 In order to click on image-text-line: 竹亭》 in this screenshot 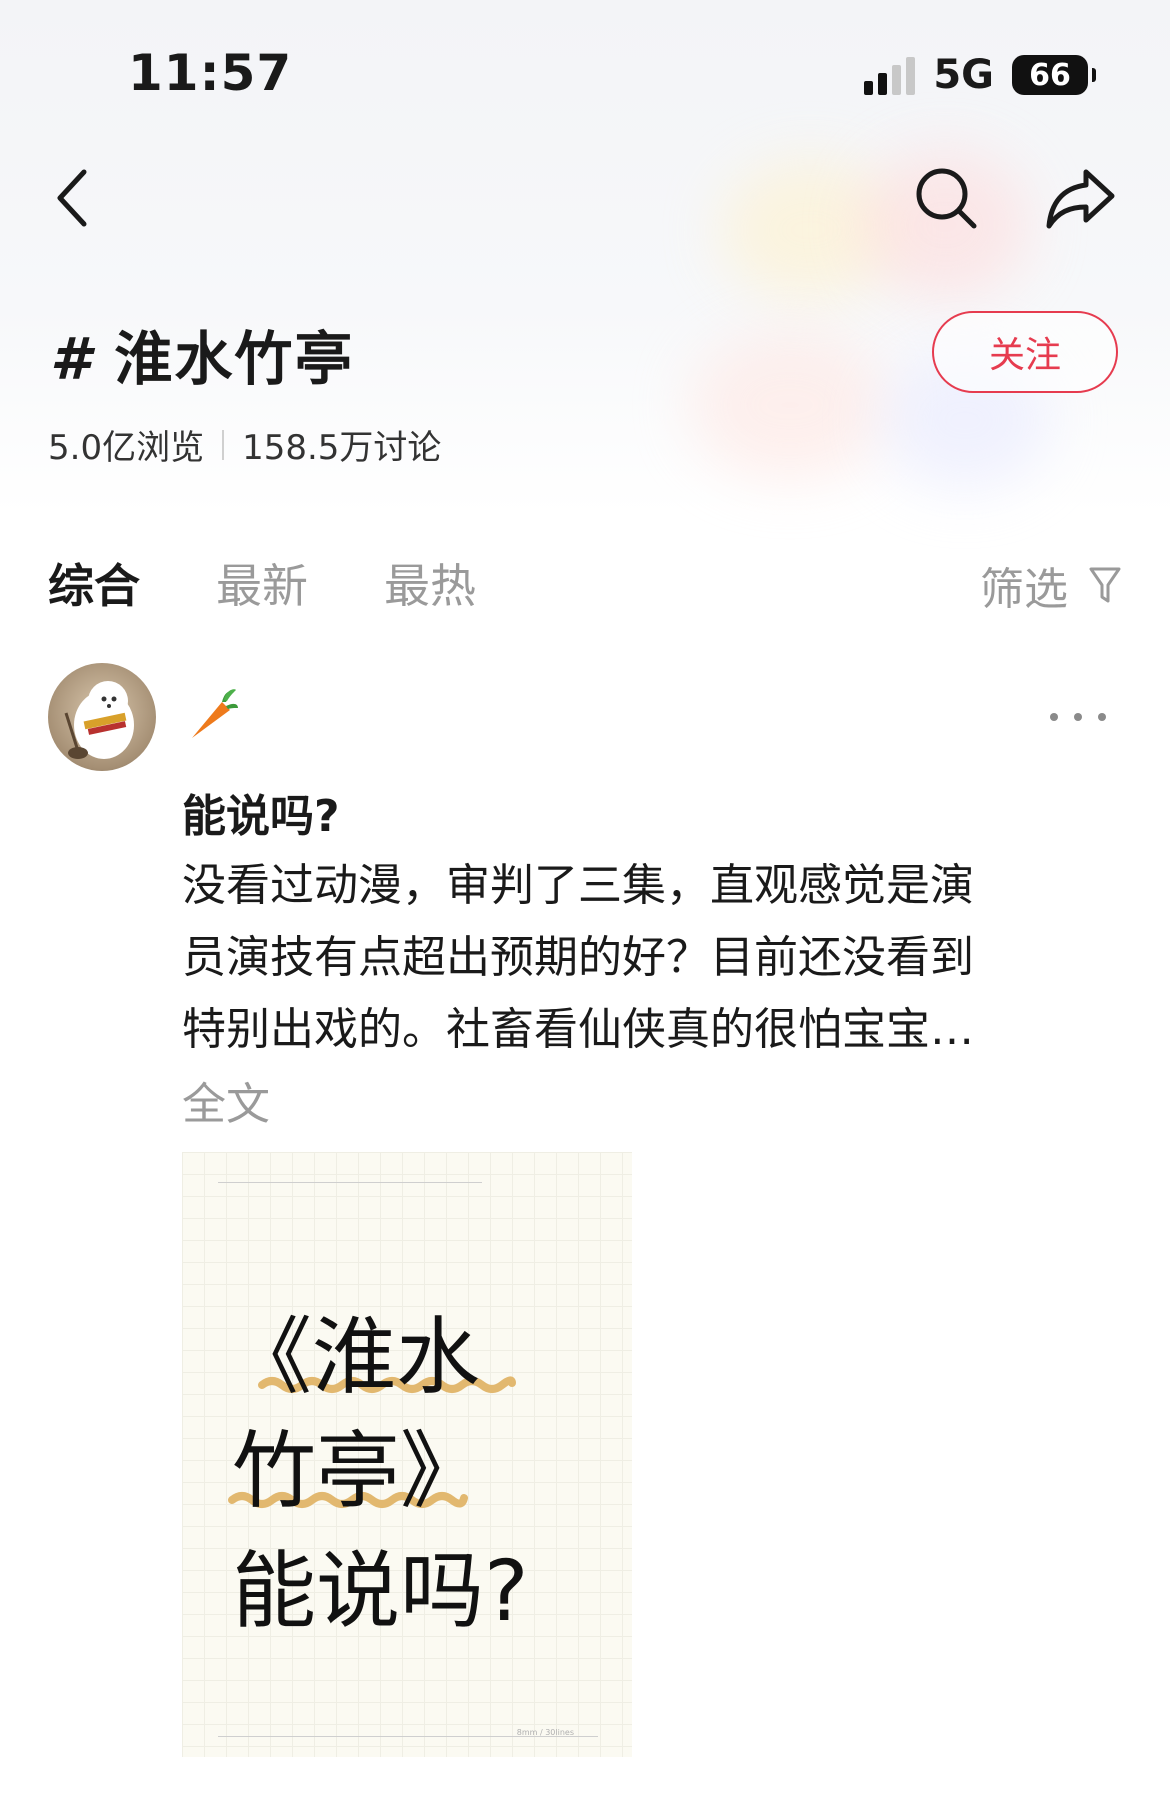, I will do `click(358, 1471)`.